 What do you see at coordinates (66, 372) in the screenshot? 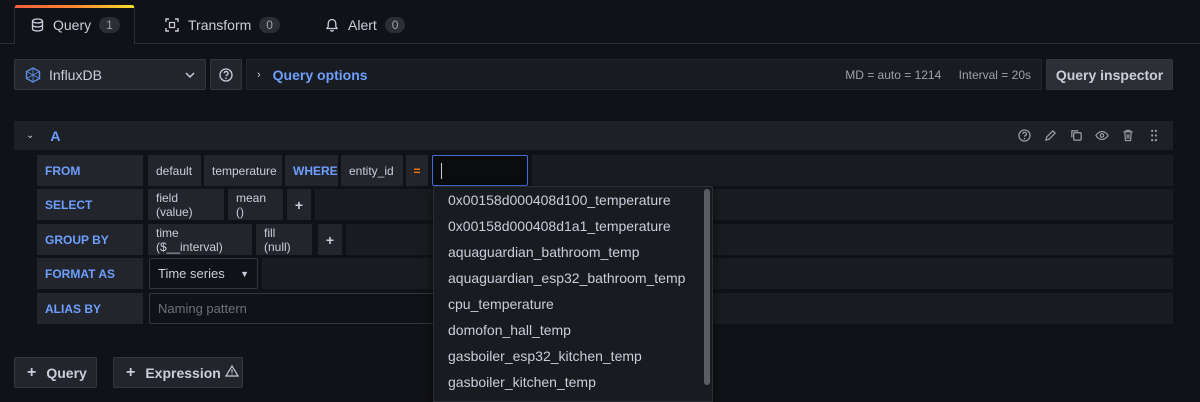
I see `add-query-label: Query` at bounding box center [66, 372].